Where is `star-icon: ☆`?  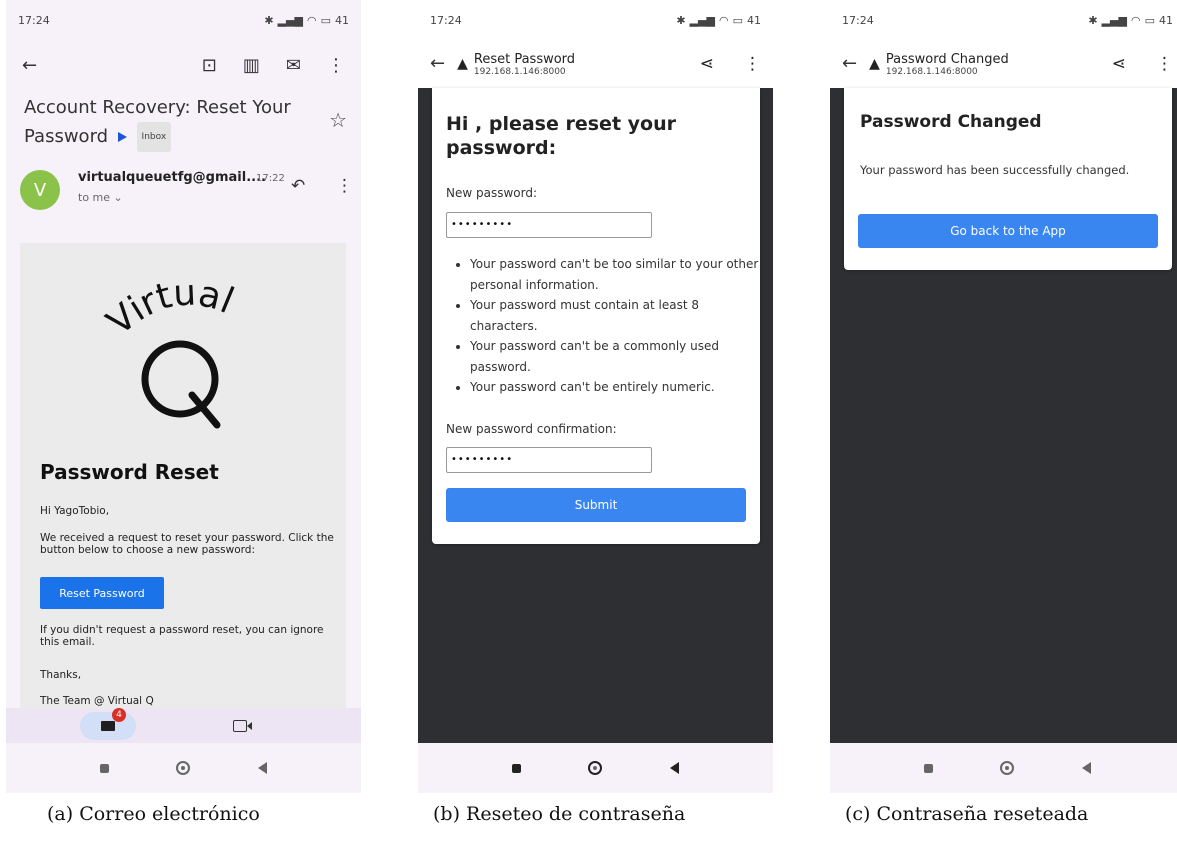 star-icon: ☆ is located at coordinates (338, 120).